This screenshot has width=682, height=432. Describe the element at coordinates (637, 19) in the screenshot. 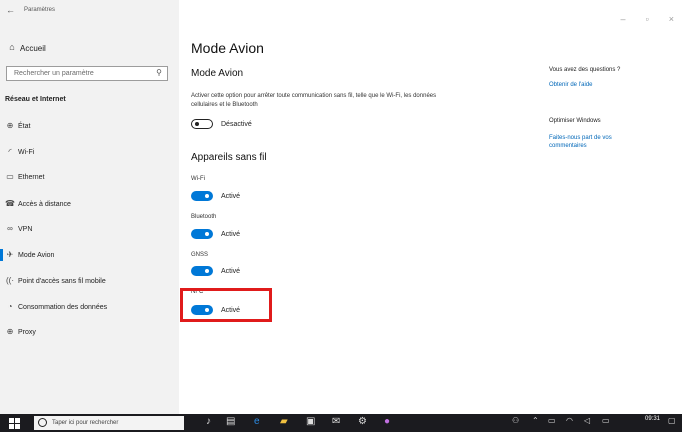

I see `window-controls: – ▫ ×` at that location.